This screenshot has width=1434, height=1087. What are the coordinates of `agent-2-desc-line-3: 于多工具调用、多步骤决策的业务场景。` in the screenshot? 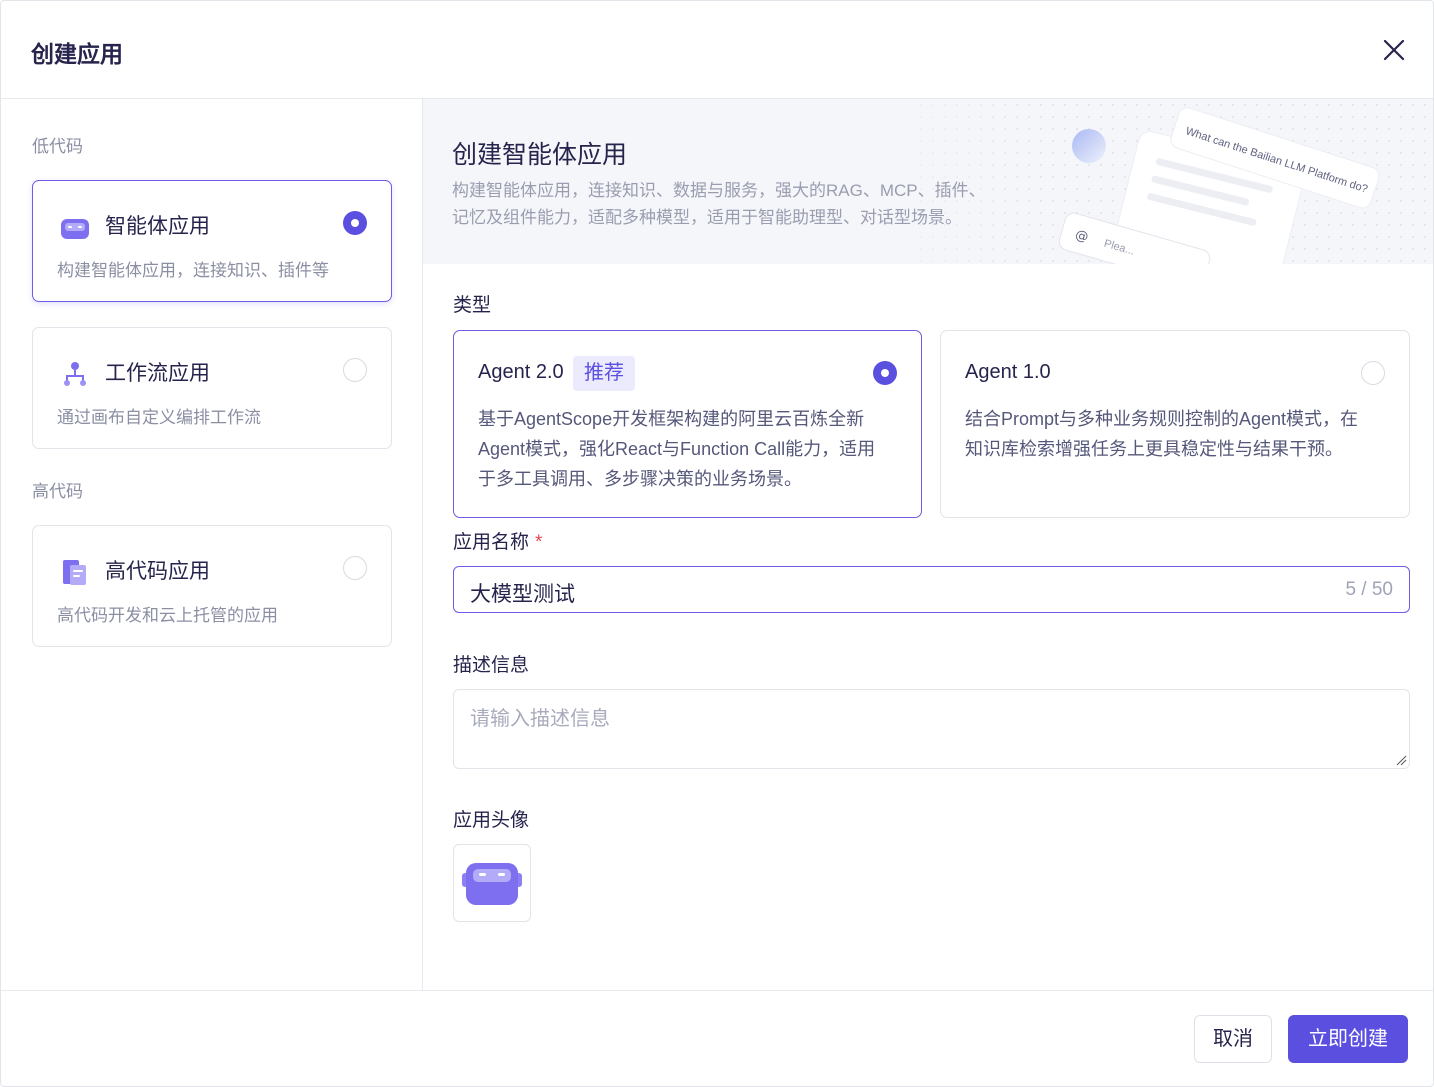 It's located at (640, 479).